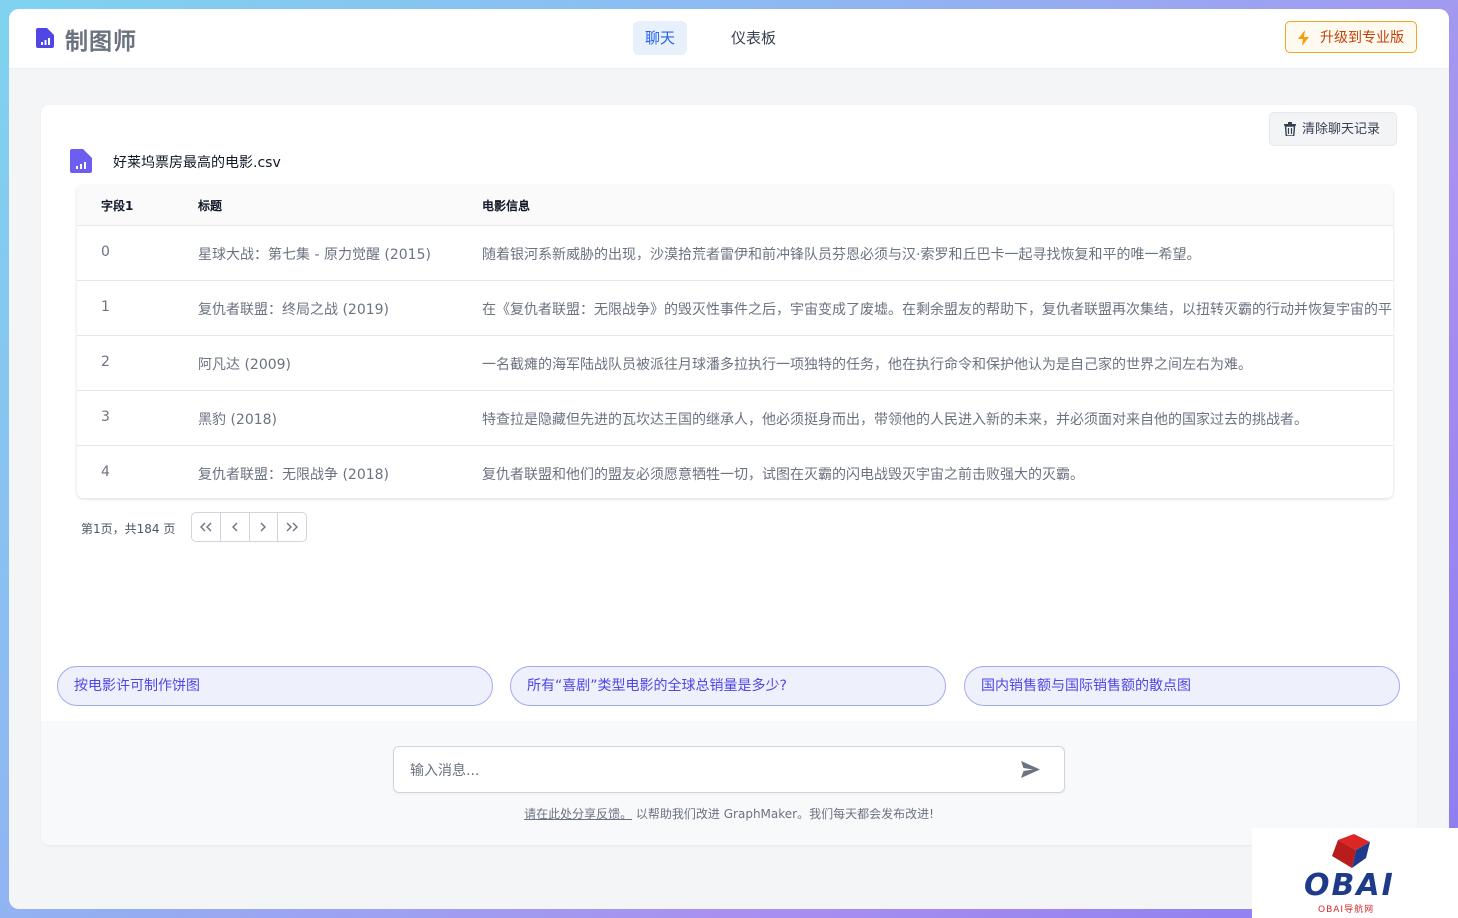  I want to click on trash-icon, so click(1290, 129).